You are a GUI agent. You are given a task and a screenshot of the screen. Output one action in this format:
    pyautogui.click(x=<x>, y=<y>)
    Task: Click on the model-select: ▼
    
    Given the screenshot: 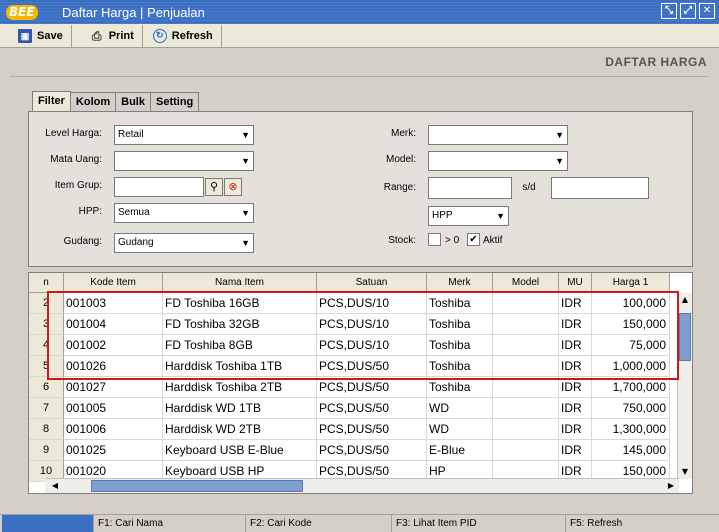 What is the action you would take?
    pyautogui.click(x=498, y=161)
    